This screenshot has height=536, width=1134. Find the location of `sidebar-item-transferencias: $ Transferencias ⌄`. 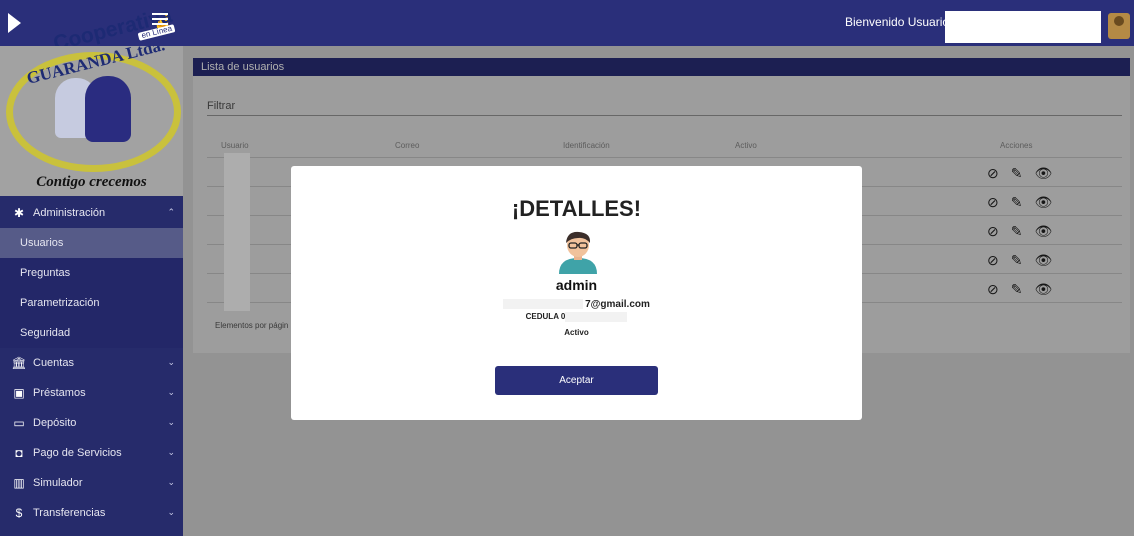

sidebar-item-transferencias: $ Transferencias ⌄ is located at coordinates (91, 513).